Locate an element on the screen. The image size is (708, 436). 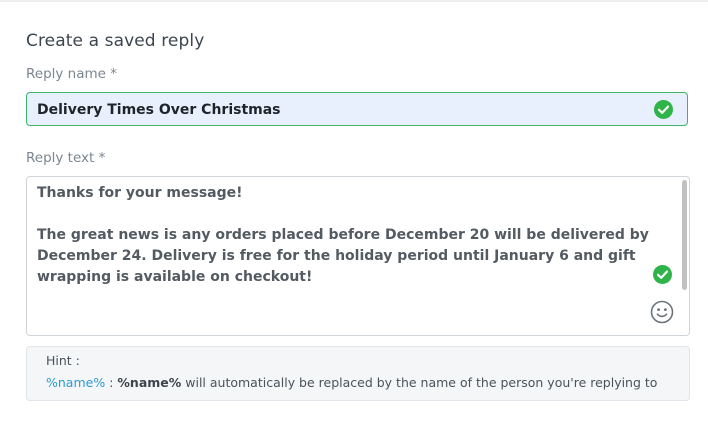
textarea-scrollbar is located at coordinates (684, 235).